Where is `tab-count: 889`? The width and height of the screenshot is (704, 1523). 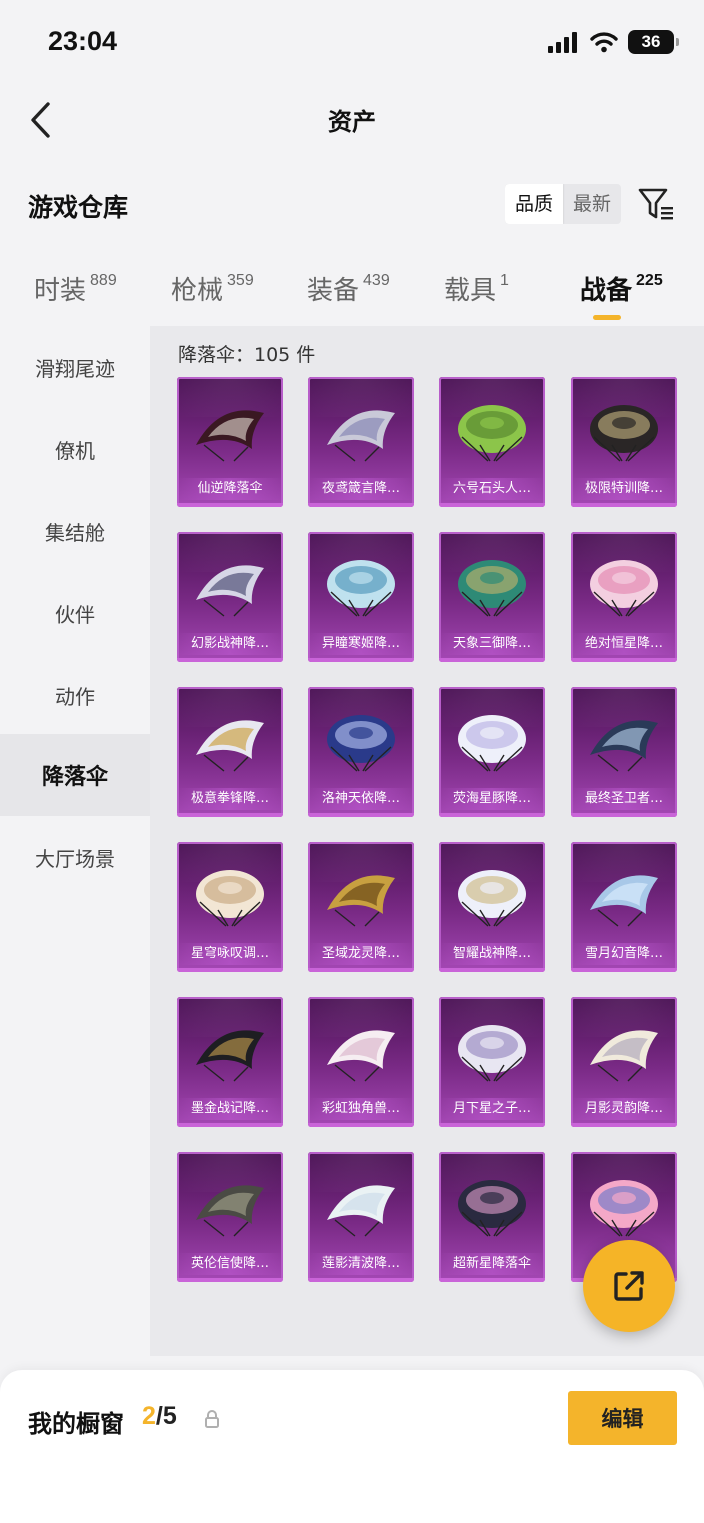 tab-count: 889 is located at coordinates (103, 280).